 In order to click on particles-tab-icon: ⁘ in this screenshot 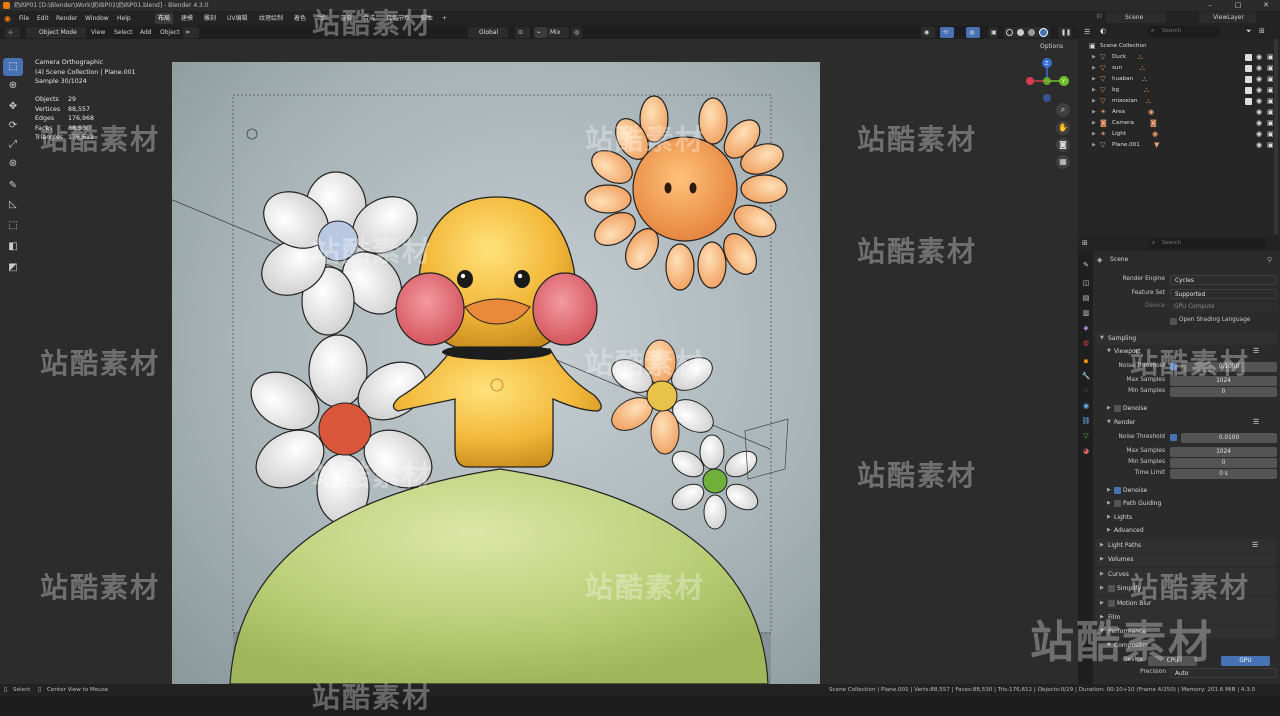, I will do `click(1086, 391)`.